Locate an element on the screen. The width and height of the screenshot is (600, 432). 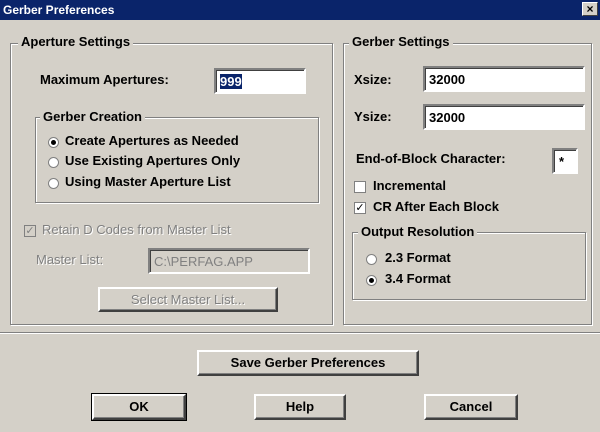
ysize-label: Ysize: is located at coordinates (373, 116).